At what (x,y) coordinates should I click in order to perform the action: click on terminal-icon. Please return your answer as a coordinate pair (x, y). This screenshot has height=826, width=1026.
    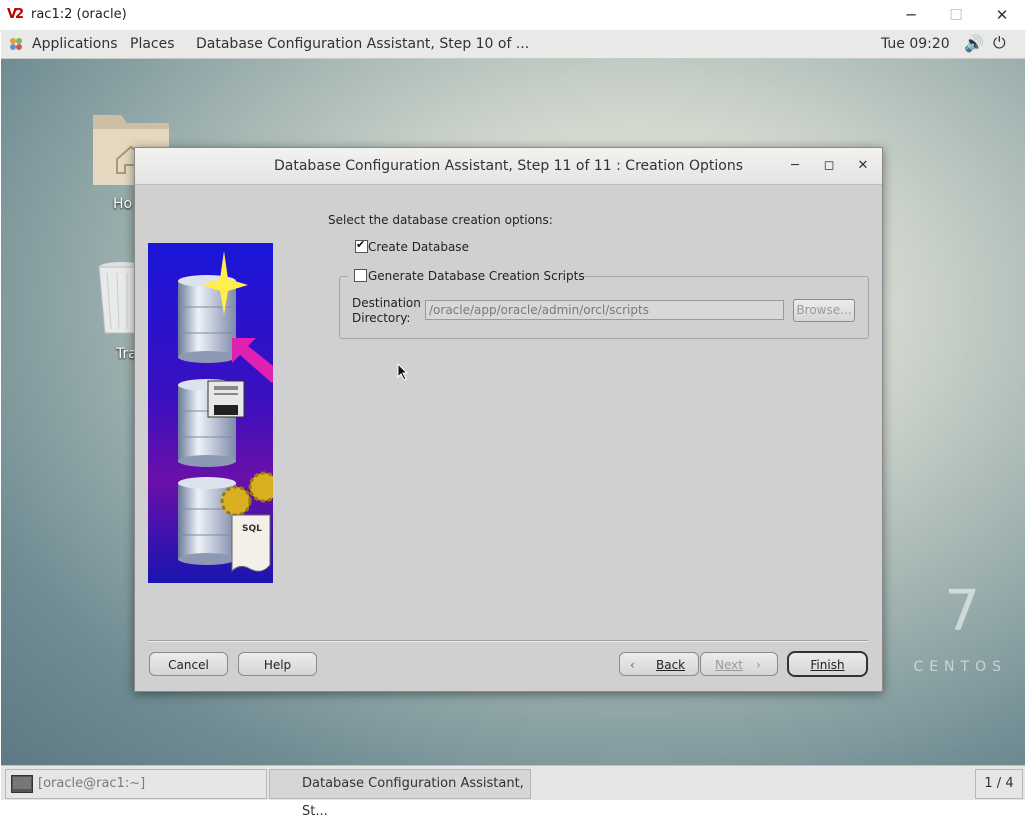
    Looking at the image, I should click on (22, 784).